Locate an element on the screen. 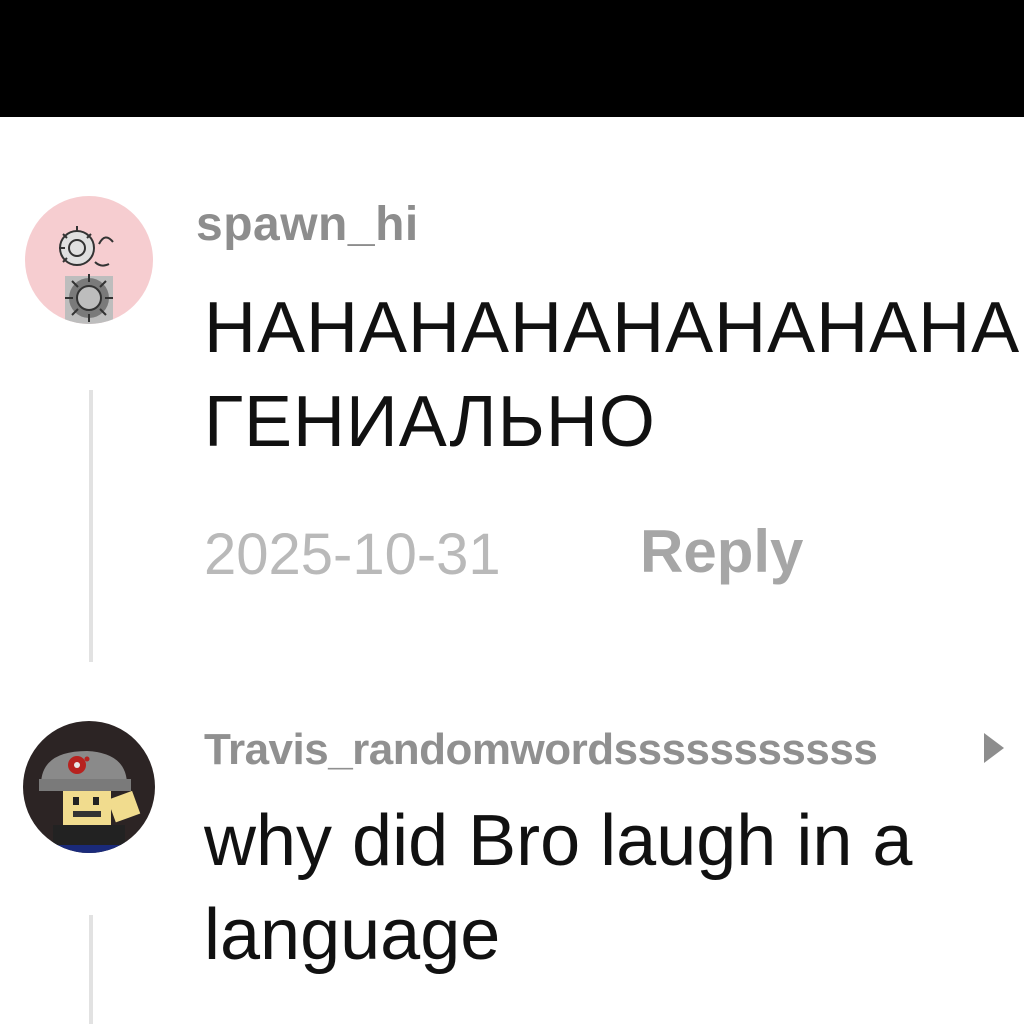  reply-button: Reply is located at coordinates (721, 551).